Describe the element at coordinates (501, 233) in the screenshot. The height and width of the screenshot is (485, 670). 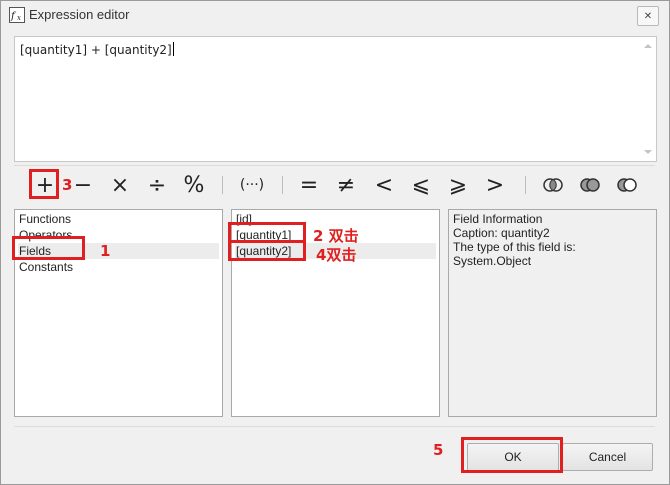
I see `info-caption: Caption: quantity2` at that location.